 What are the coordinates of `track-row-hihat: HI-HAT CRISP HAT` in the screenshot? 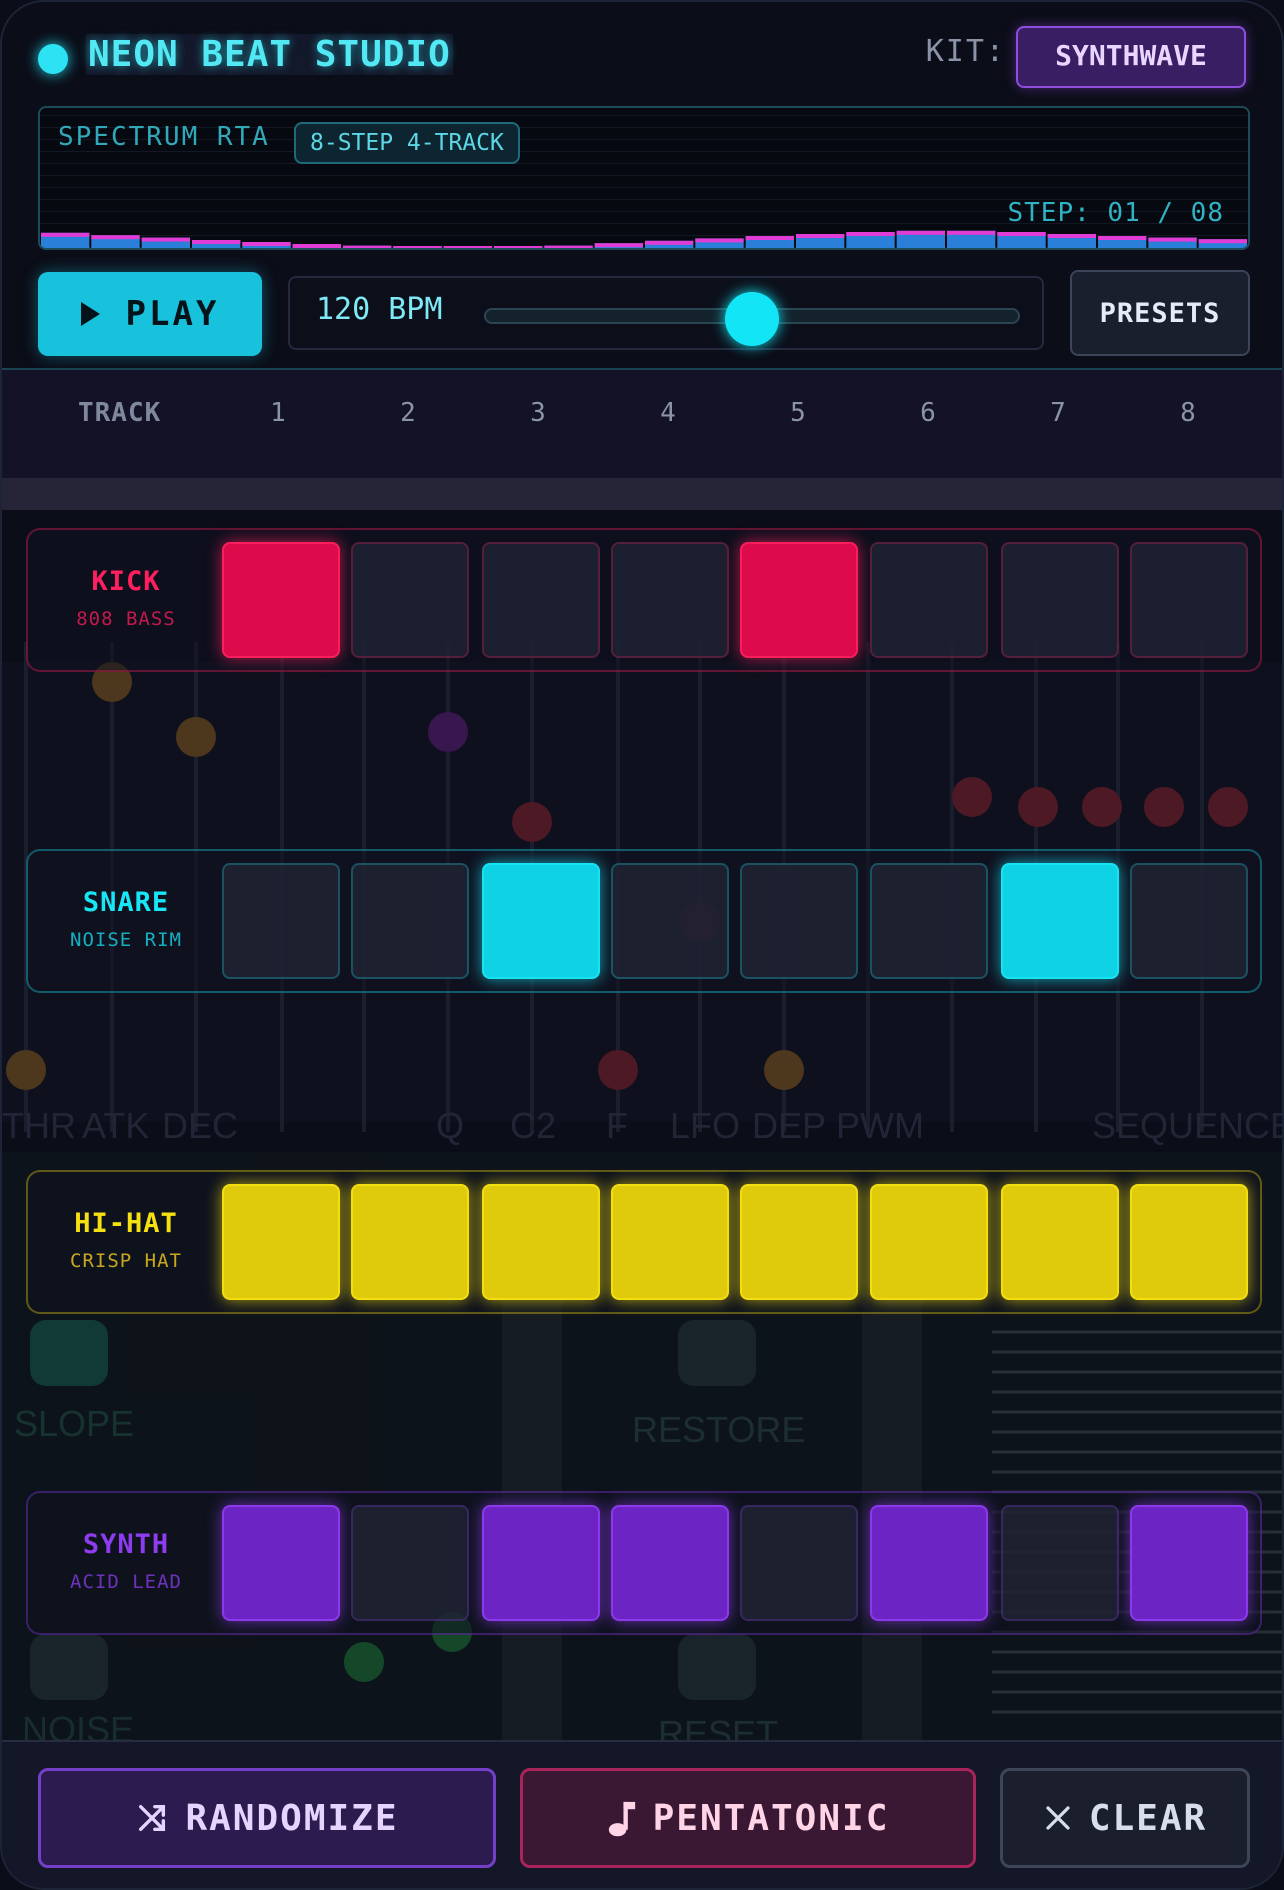 It's located at (644, 1242).